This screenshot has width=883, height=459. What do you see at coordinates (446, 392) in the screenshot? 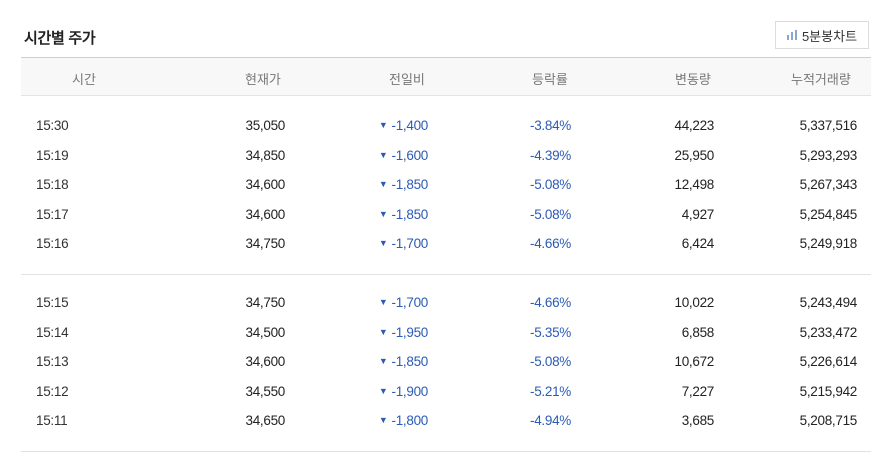
I see `table-row: 15:12 34,550 ▼ -1,900 -5.21% 7,227 5,215,942` at bounding box center [446, 392].